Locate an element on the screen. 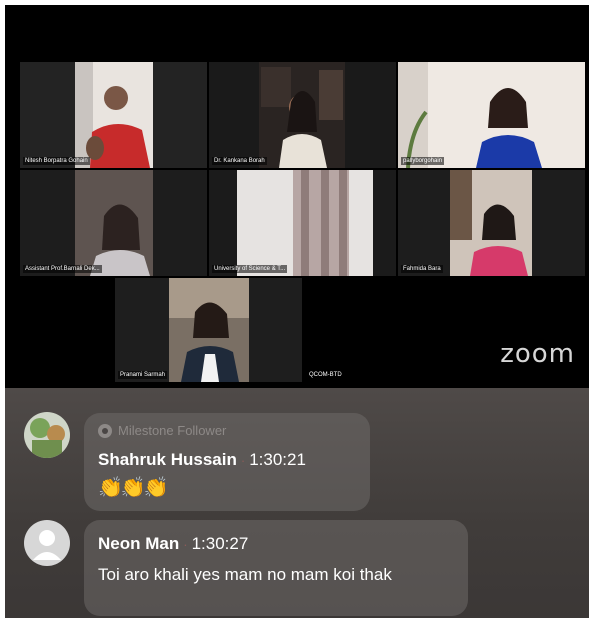 This screenshot has width=593, height=623. participant-tile: QCOM-BTD is located at coordinates (397, 330).